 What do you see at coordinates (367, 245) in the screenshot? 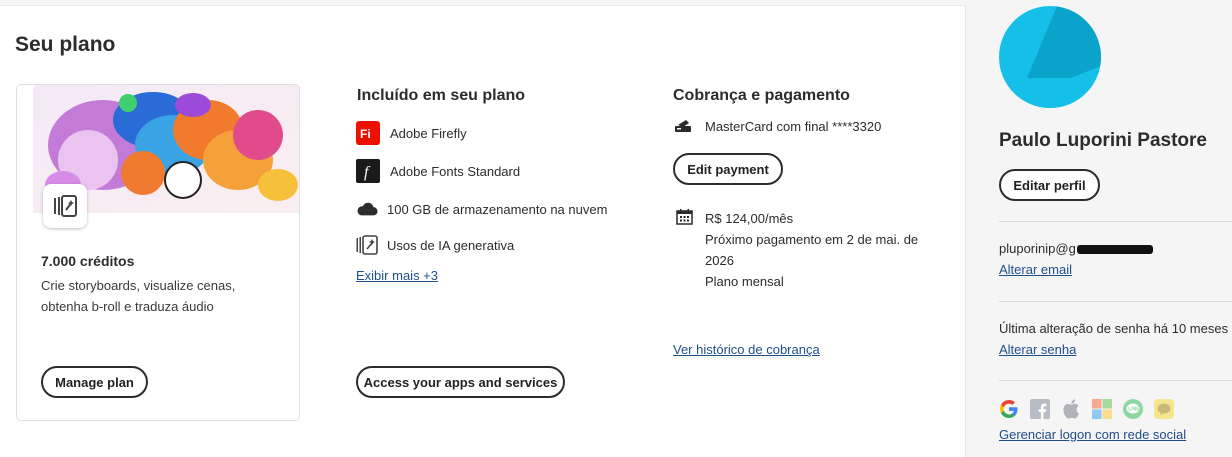
I see `generative-ai-icon` at bounding box center [367, 245].